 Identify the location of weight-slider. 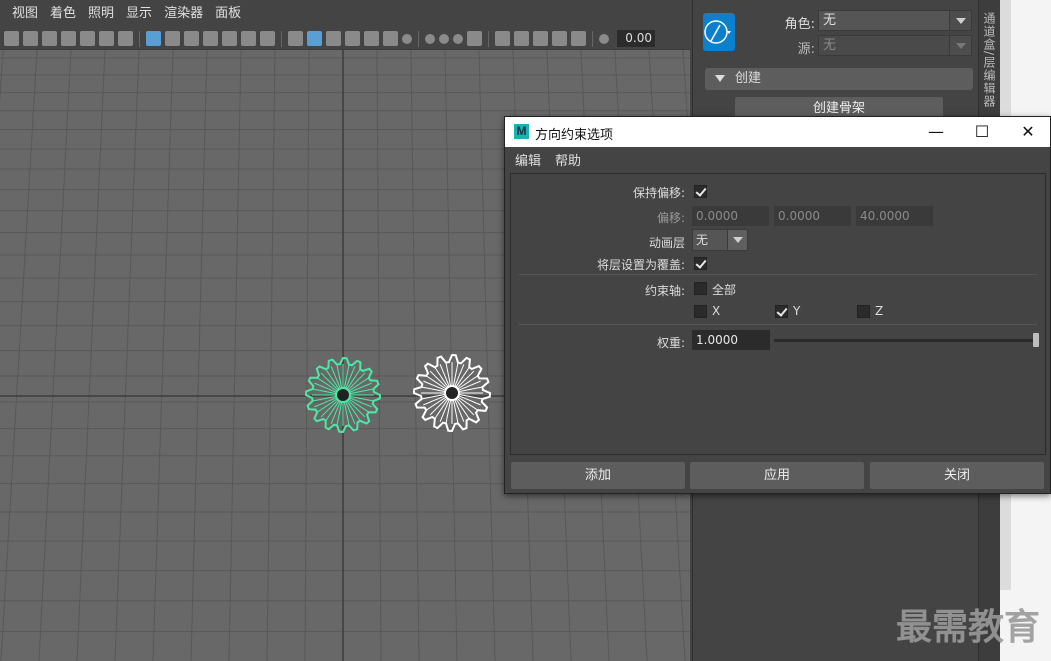
(905, 340).